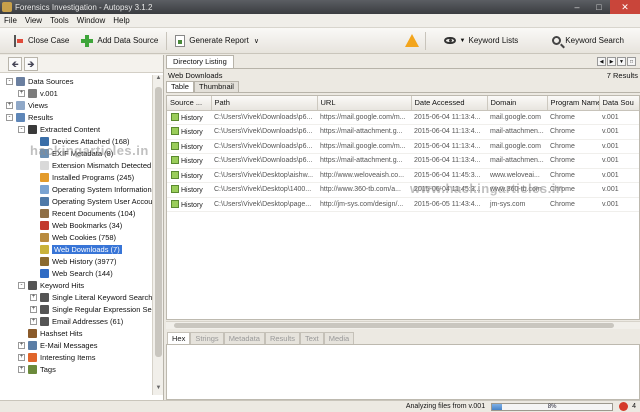  I want to click on menu-help: Help, so click(121, 20).